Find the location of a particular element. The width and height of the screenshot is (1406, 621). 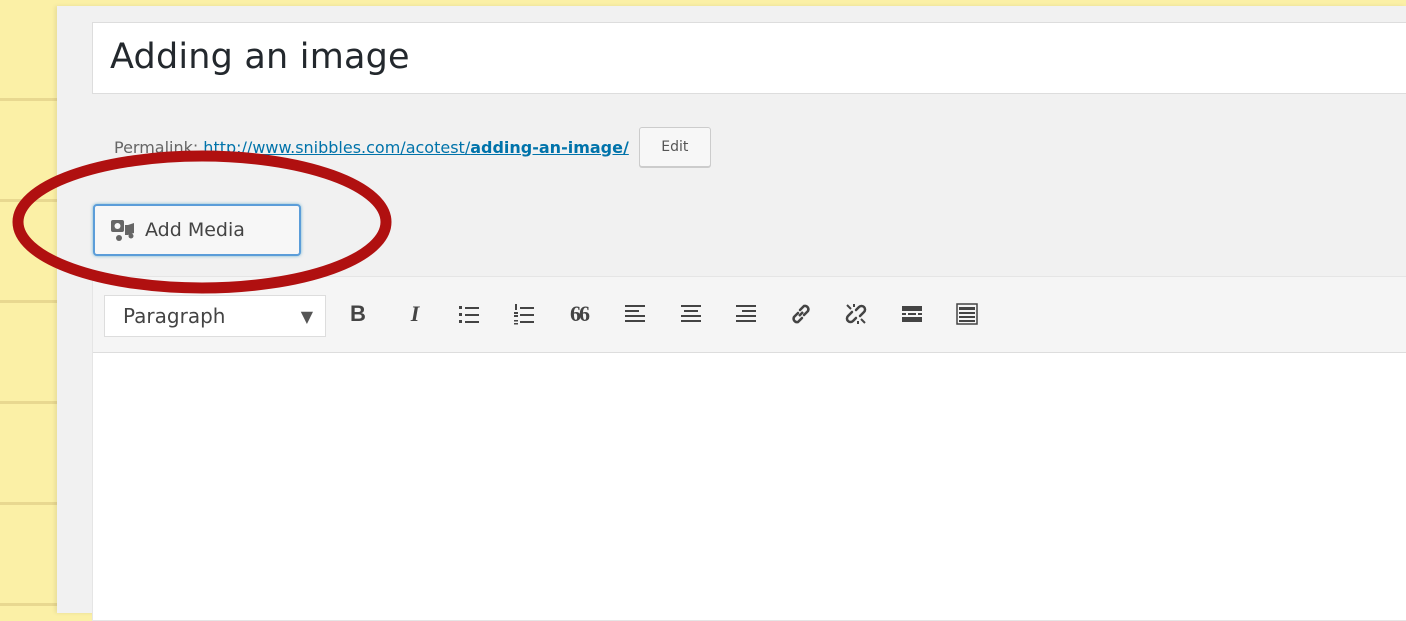

numbered-list-button is located at coordinates (524, 314).